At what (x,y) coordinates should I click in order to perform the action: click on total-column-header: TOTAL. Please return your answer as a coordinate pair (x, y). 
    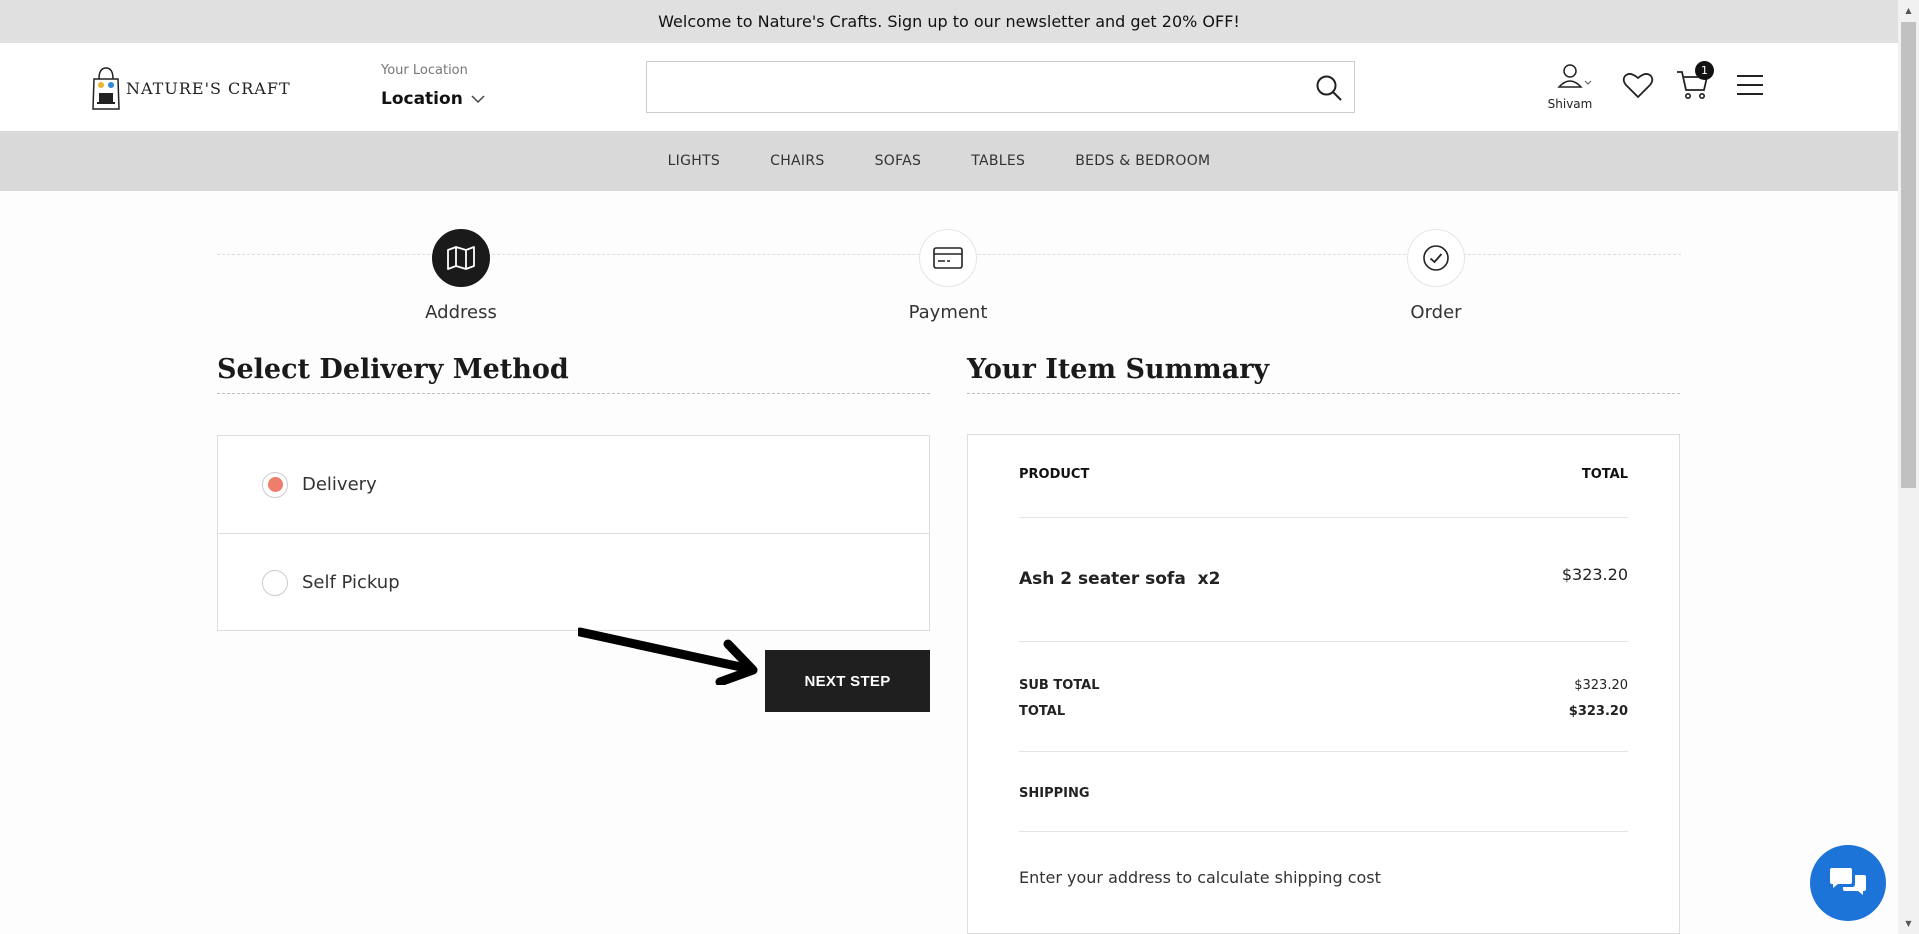
    Looking at the image, I should click on (1604, 474).